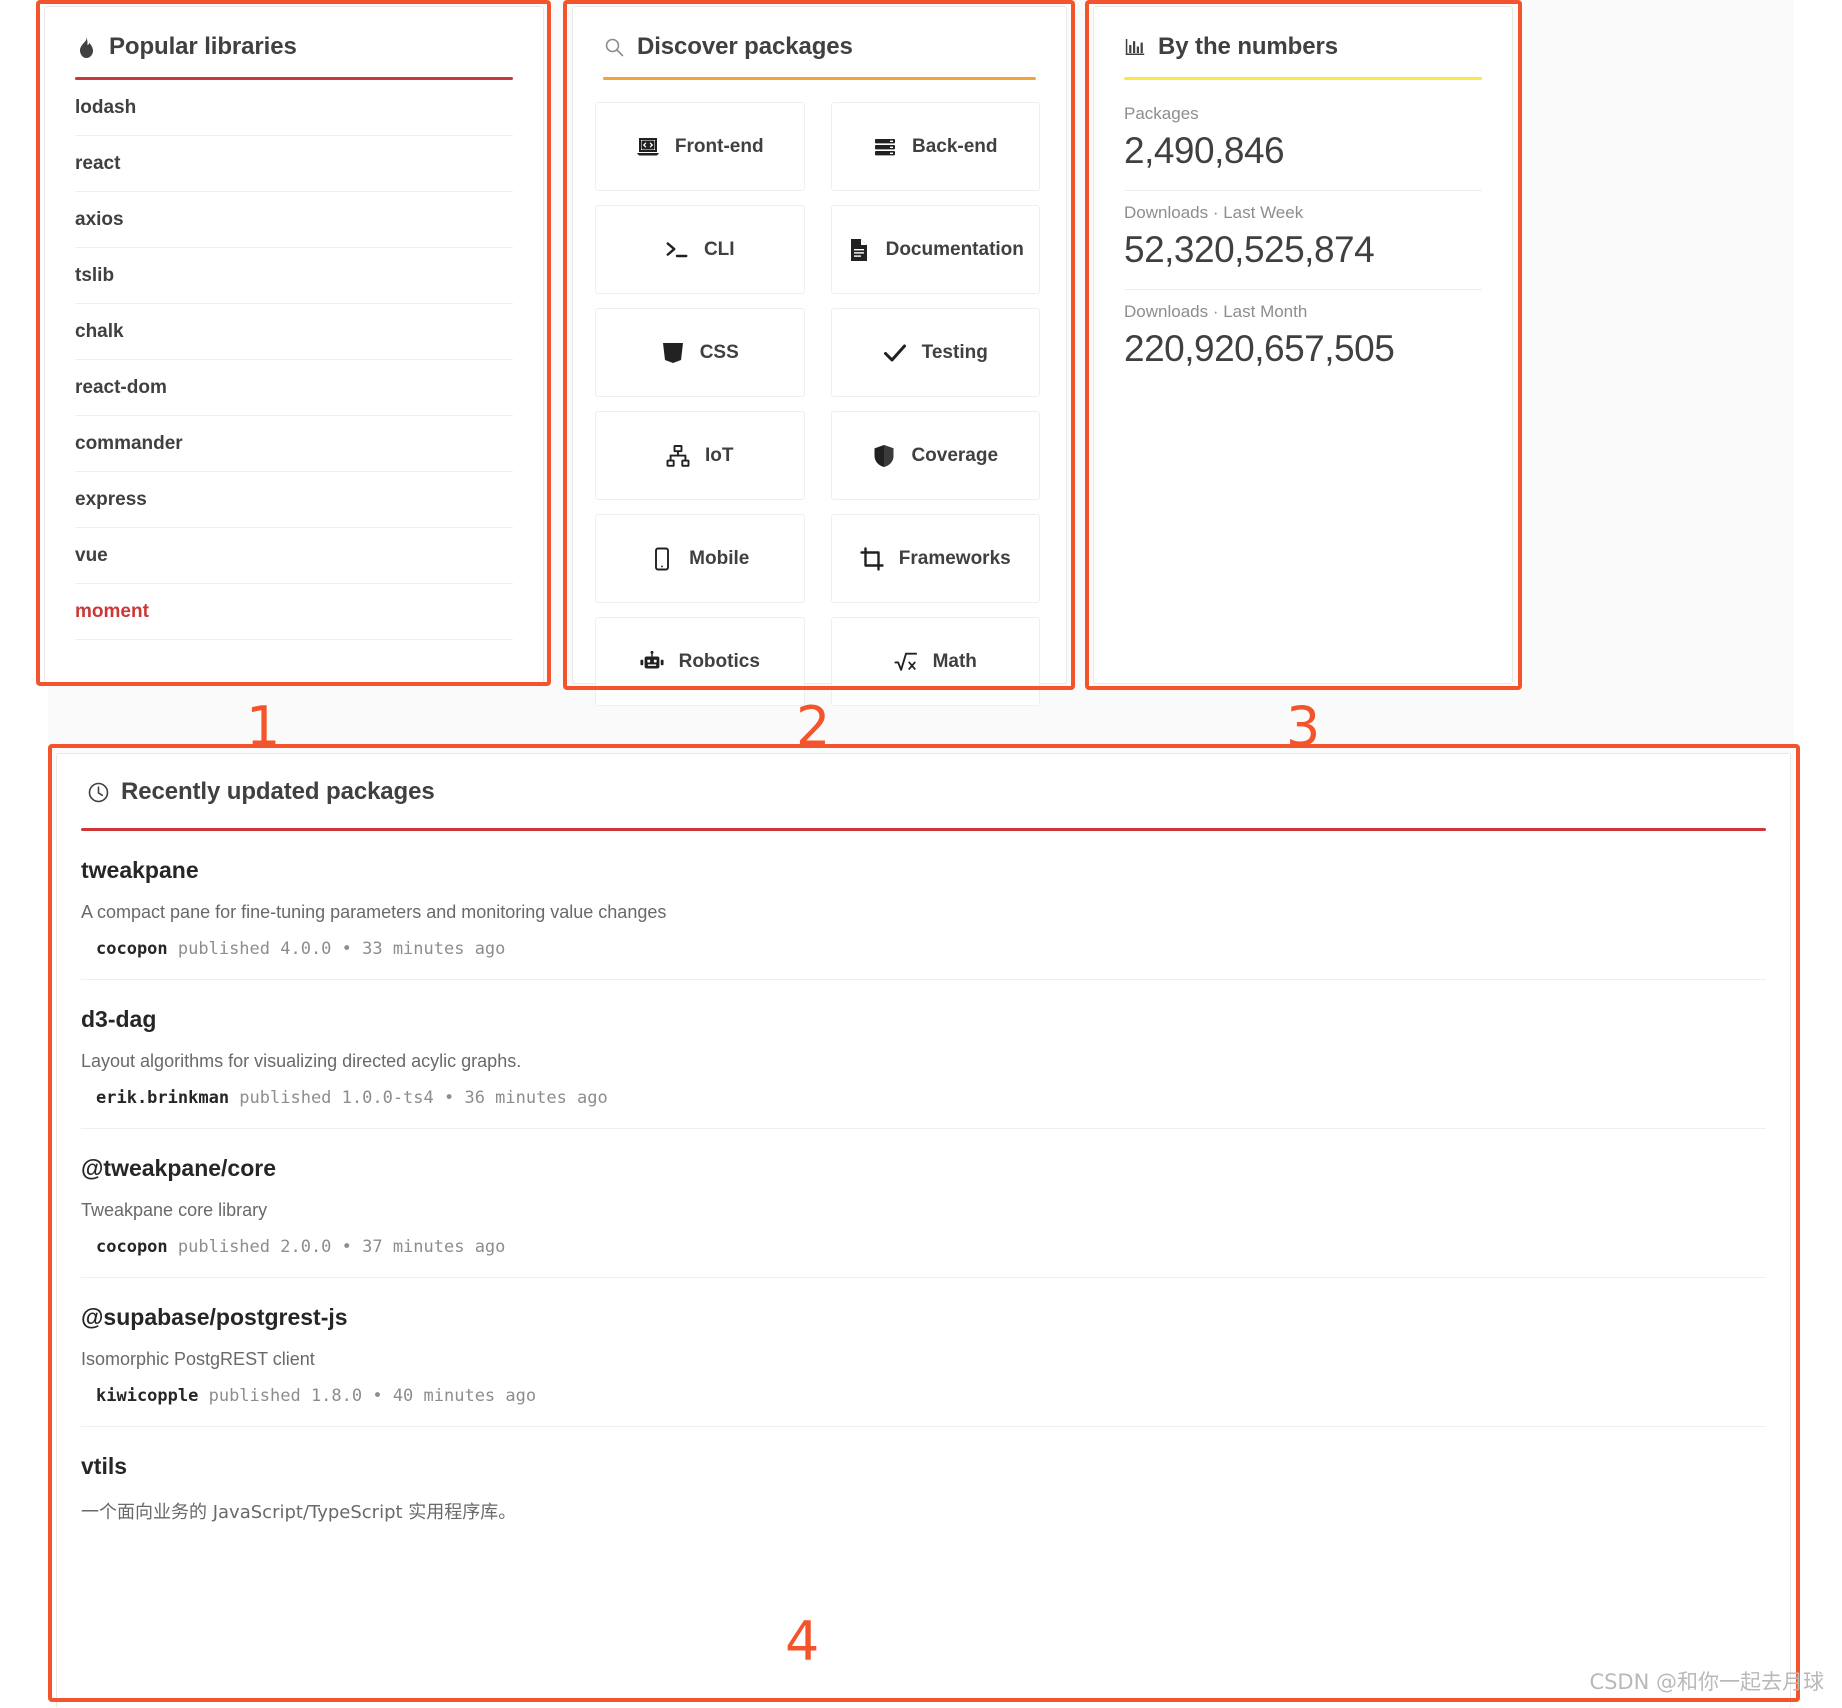 The height and width of the screenshot is (1708, 1842). I want to click on package-name: d3-dag, so click(923, 1019).